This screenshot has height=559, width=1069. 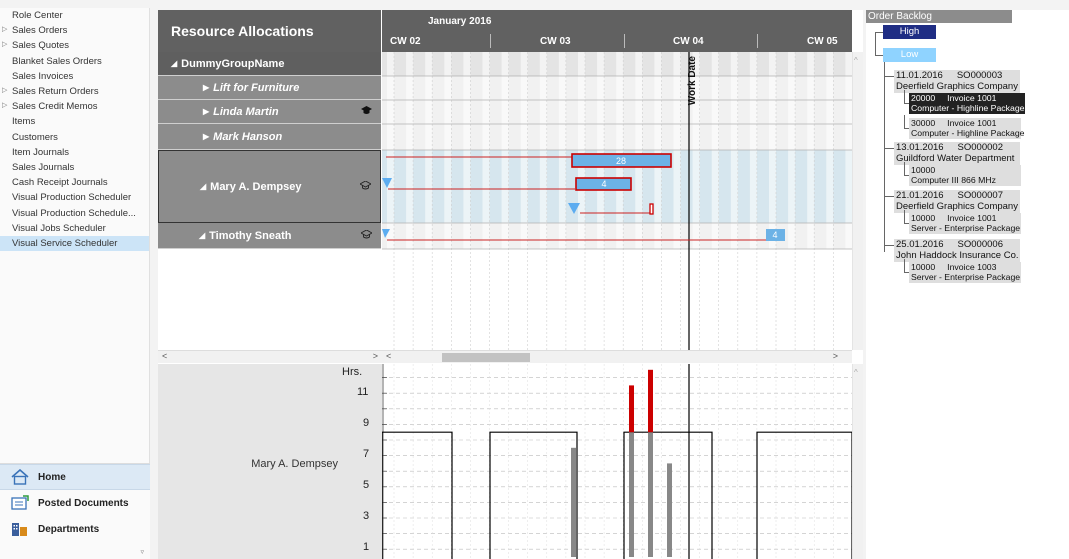 I want to click on gantt-vertical-scrollbar: ^, so click(x=857, y=201).